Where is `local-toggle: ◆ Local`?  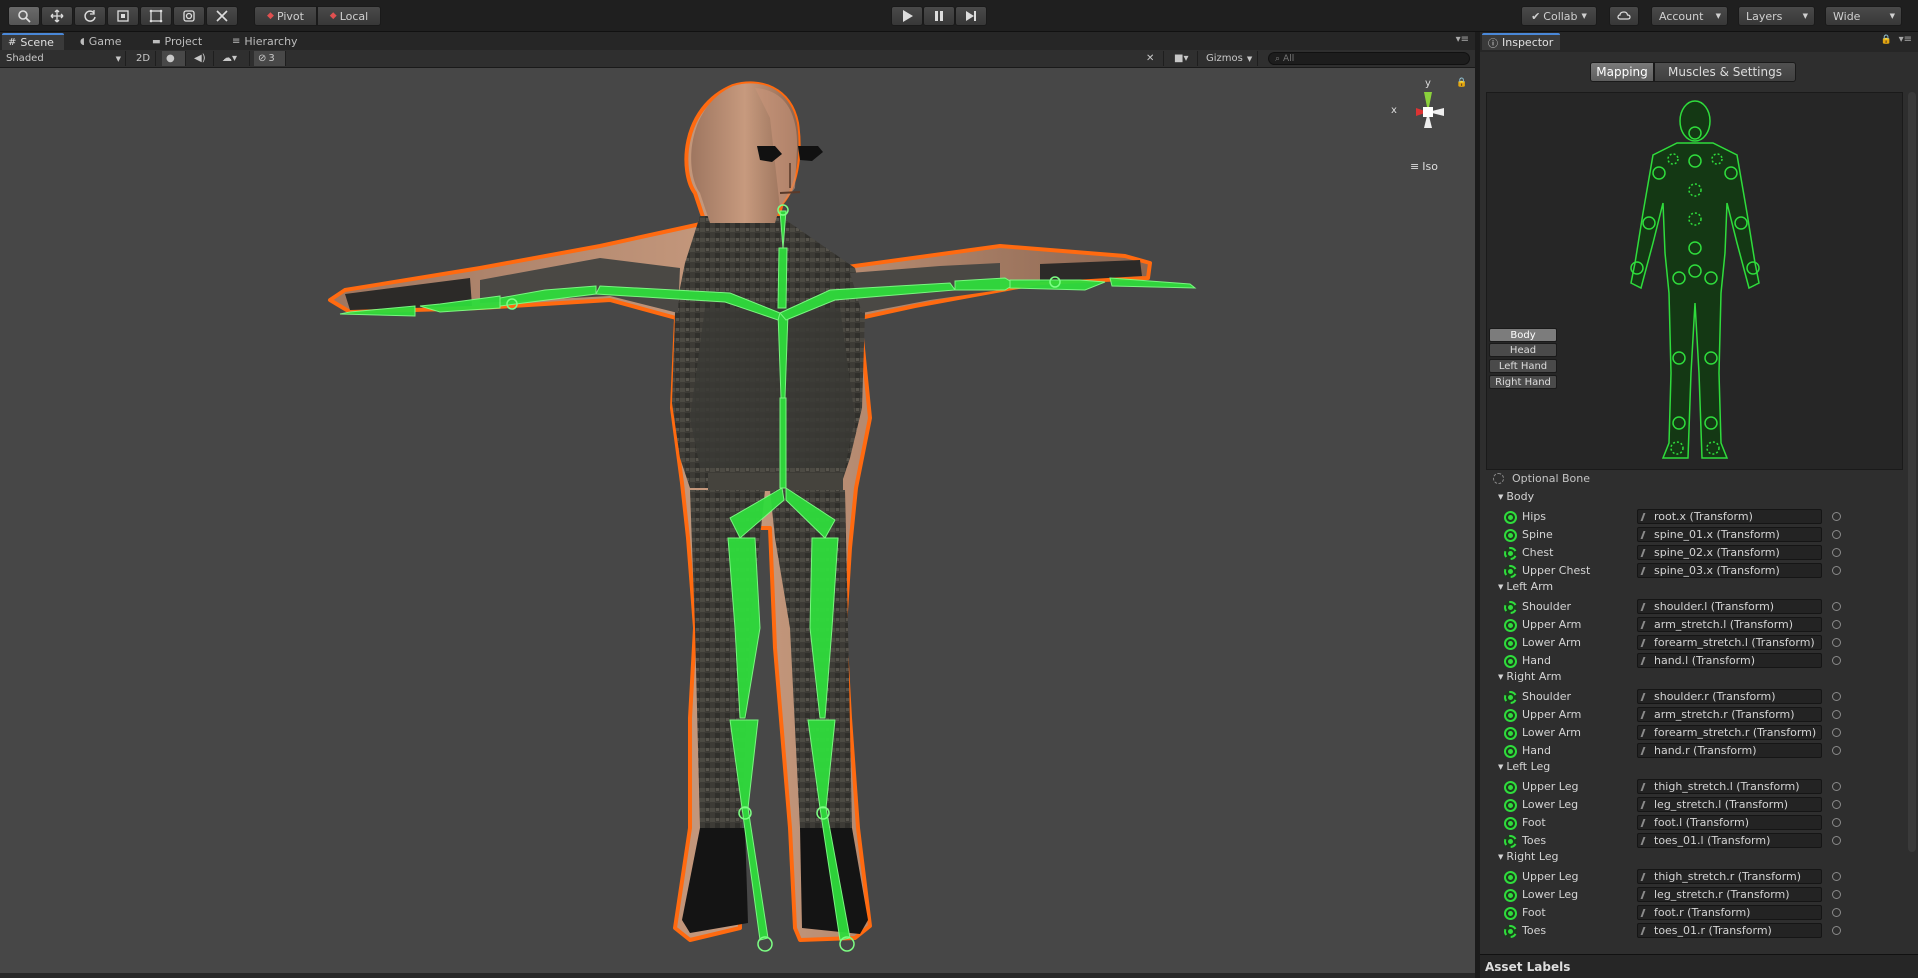
local-toggle: ◆ Local is located at coordinates (349, 16).